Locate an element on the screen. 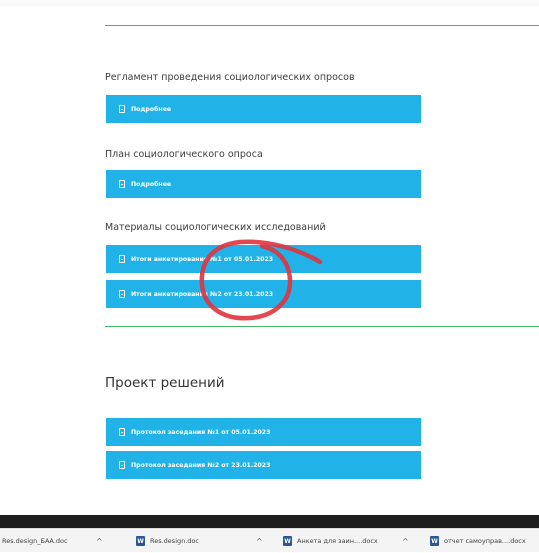  plan-details-button: Подробнее is located at coordinates (263, 184).